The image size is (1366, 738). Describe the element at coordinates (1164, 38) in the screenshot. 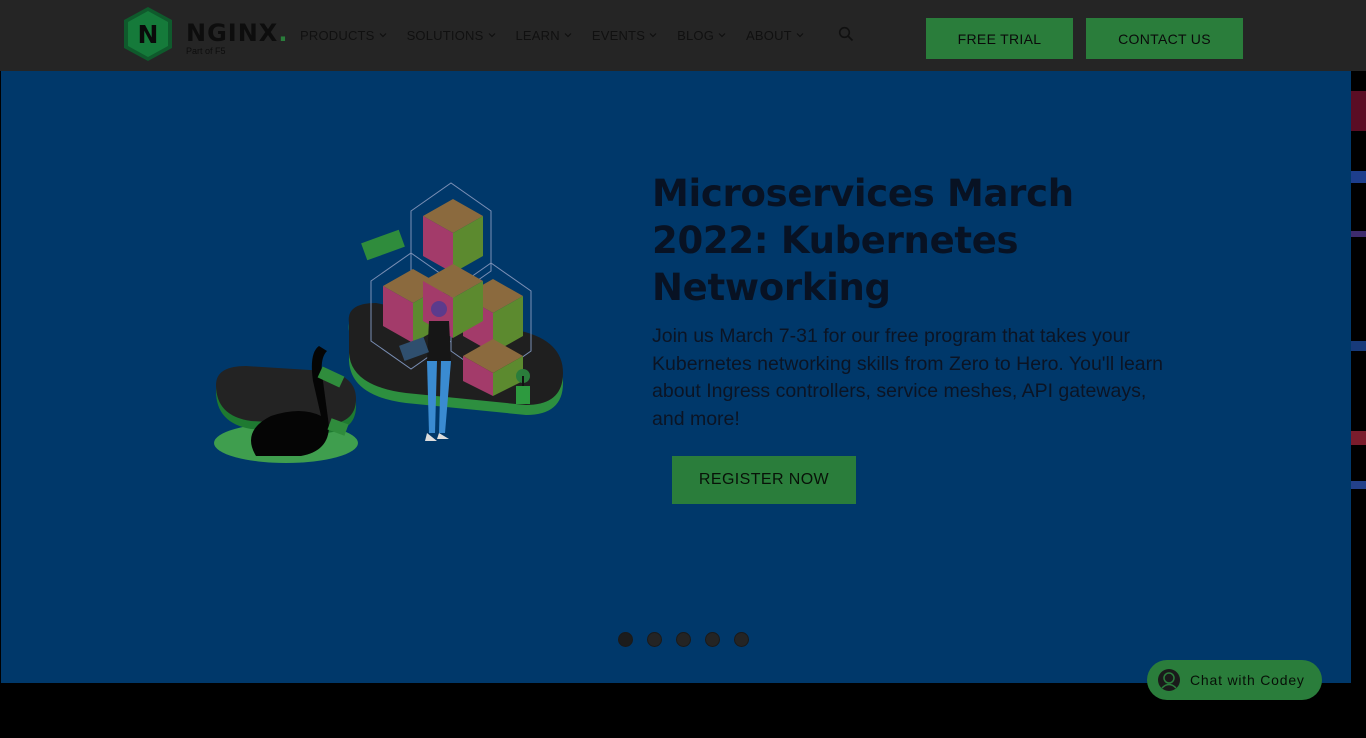

I see `contact-us-button: CONTACT US` at that location.